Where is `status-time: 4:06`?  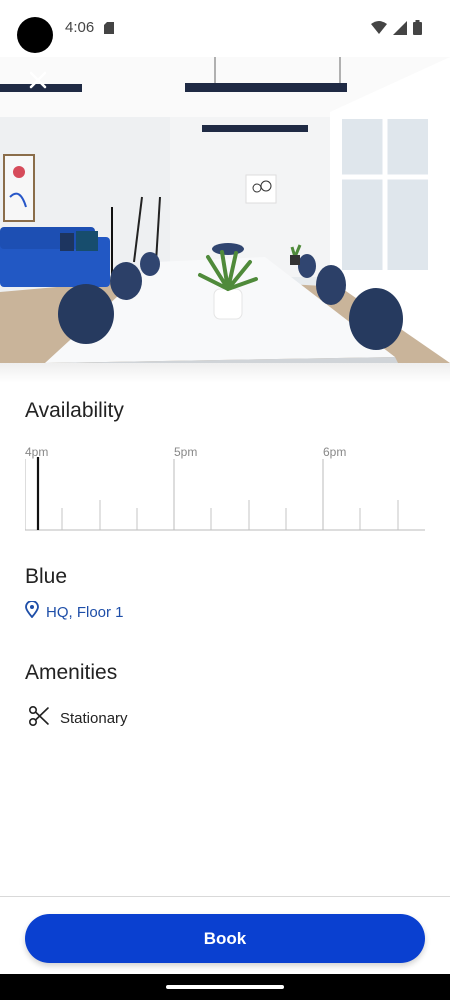
status-time: 4:06 is located at coordinates (80, 27).